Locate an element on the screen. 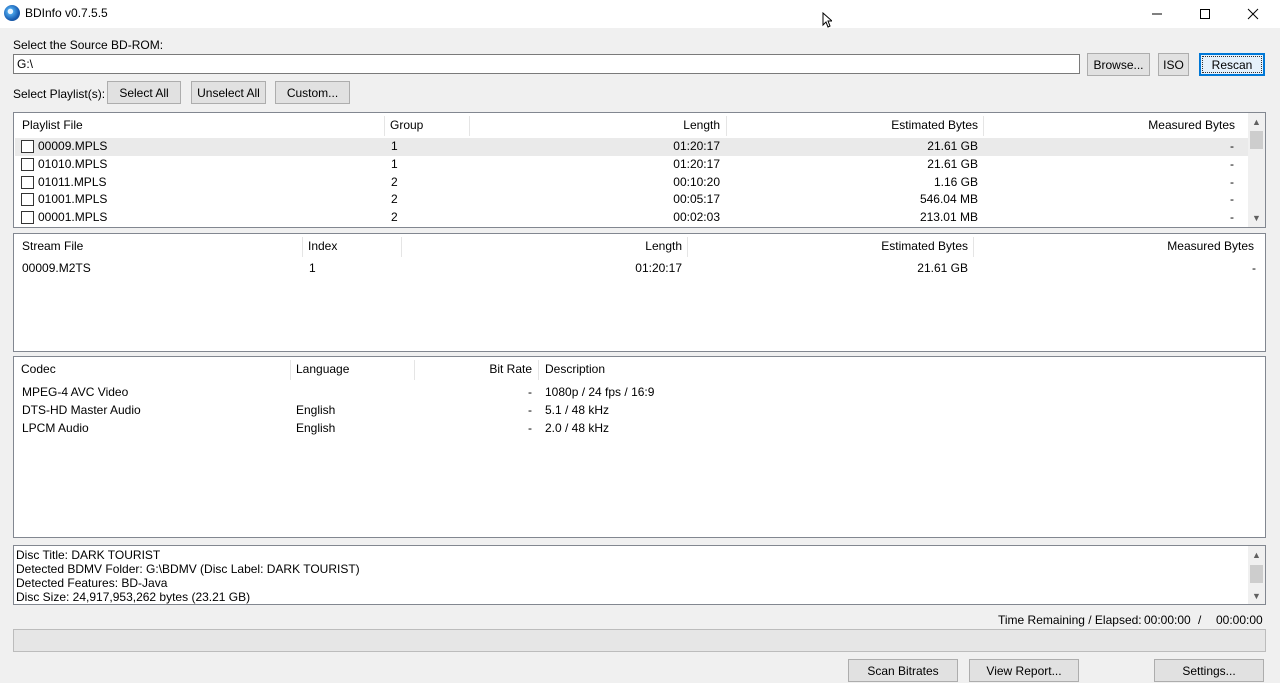 The width and height of the screenshot is (1280, 683). log-scrollbar: ▲ ▼ is located at coordinates (1256, 575).